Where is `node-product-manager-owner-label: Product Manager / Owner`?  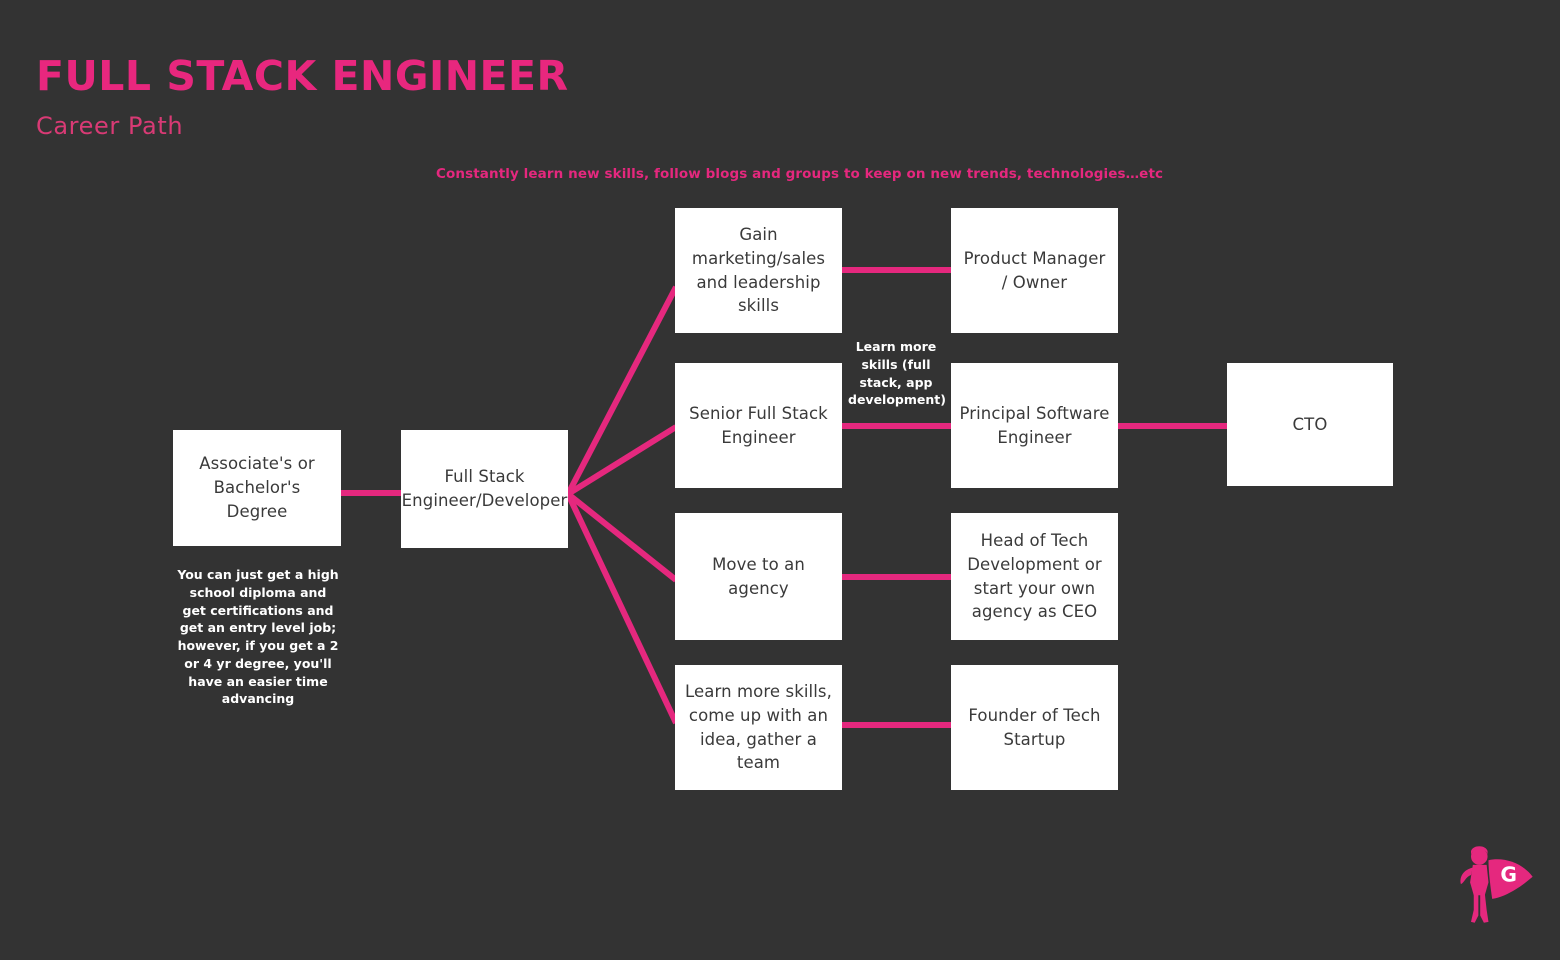 node-product-manager-owner-label: Product Manager / Owner is located at coordinates (1034, 270).